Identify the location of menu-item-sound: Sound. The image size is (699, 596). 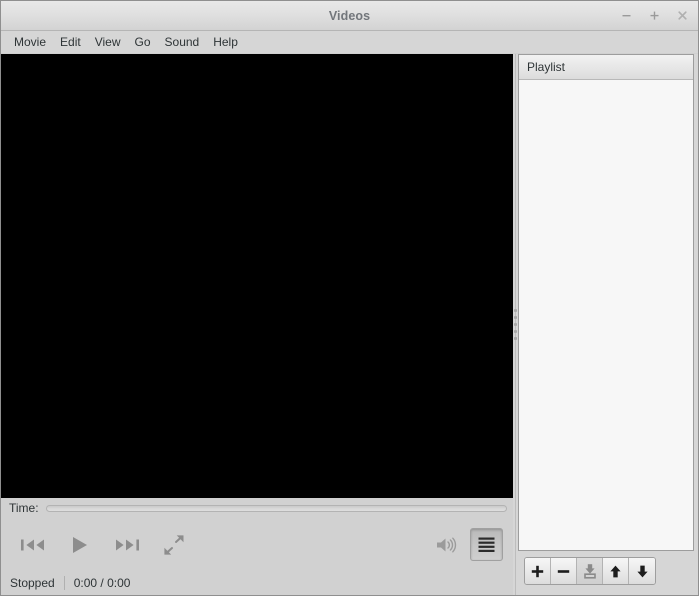
(182, 42).